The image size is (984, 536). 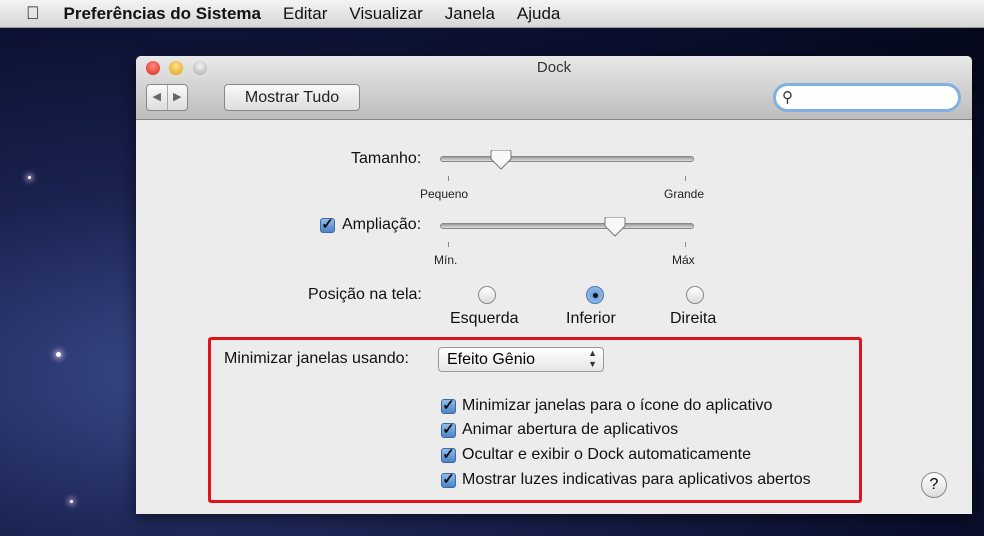 I want to click on window-title: Dock, so click(x=554, y=67).